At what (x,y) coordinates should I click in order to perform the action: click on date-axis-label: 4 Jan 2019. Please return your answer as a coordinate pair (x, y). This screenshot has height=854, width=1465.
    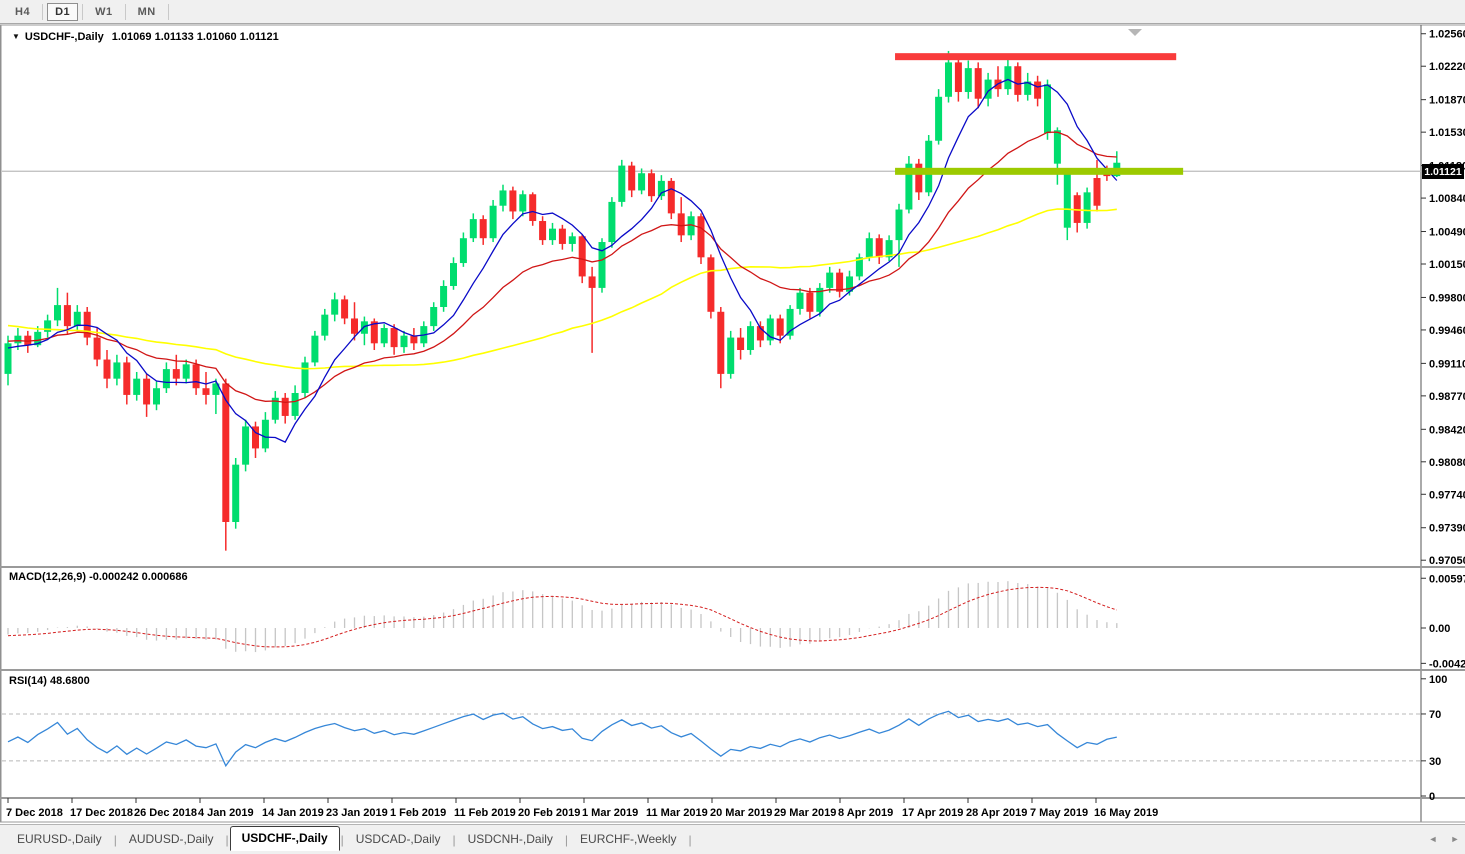
    Looking at the image, I should click on (226, 813).